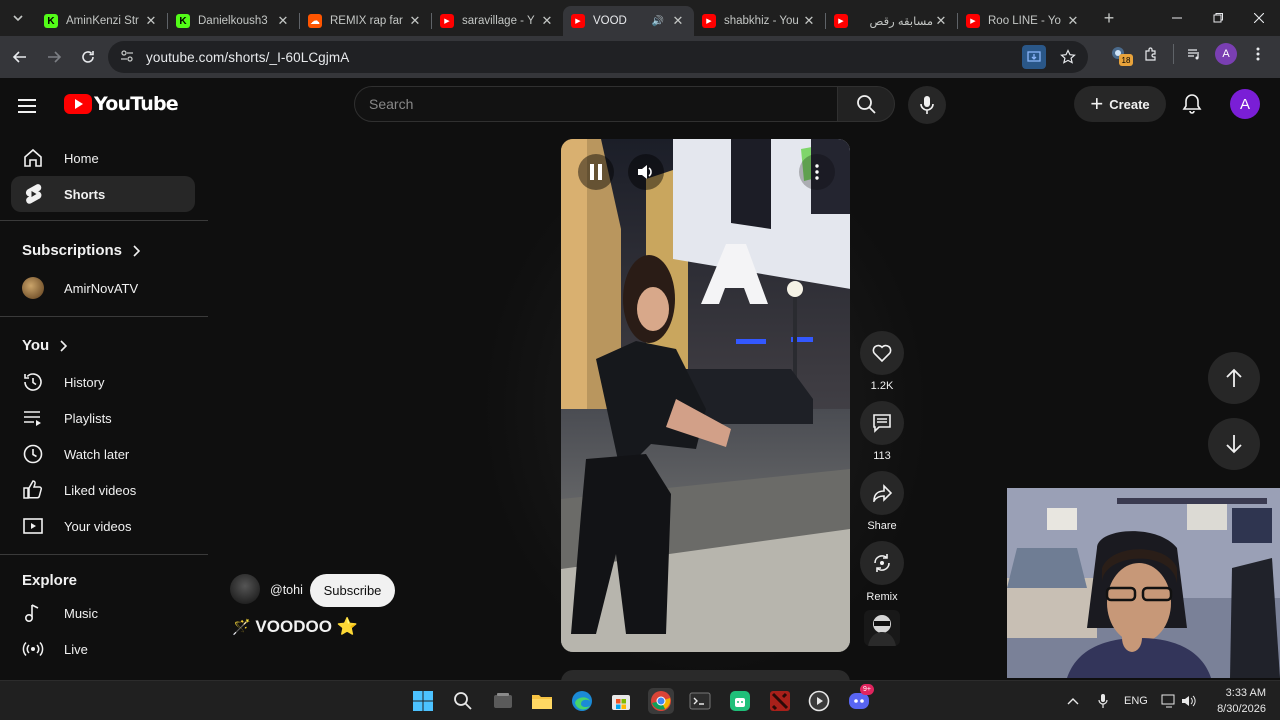 This screenshot has width=1280, height=720. I want to click on search-icon, so click(866, 104).